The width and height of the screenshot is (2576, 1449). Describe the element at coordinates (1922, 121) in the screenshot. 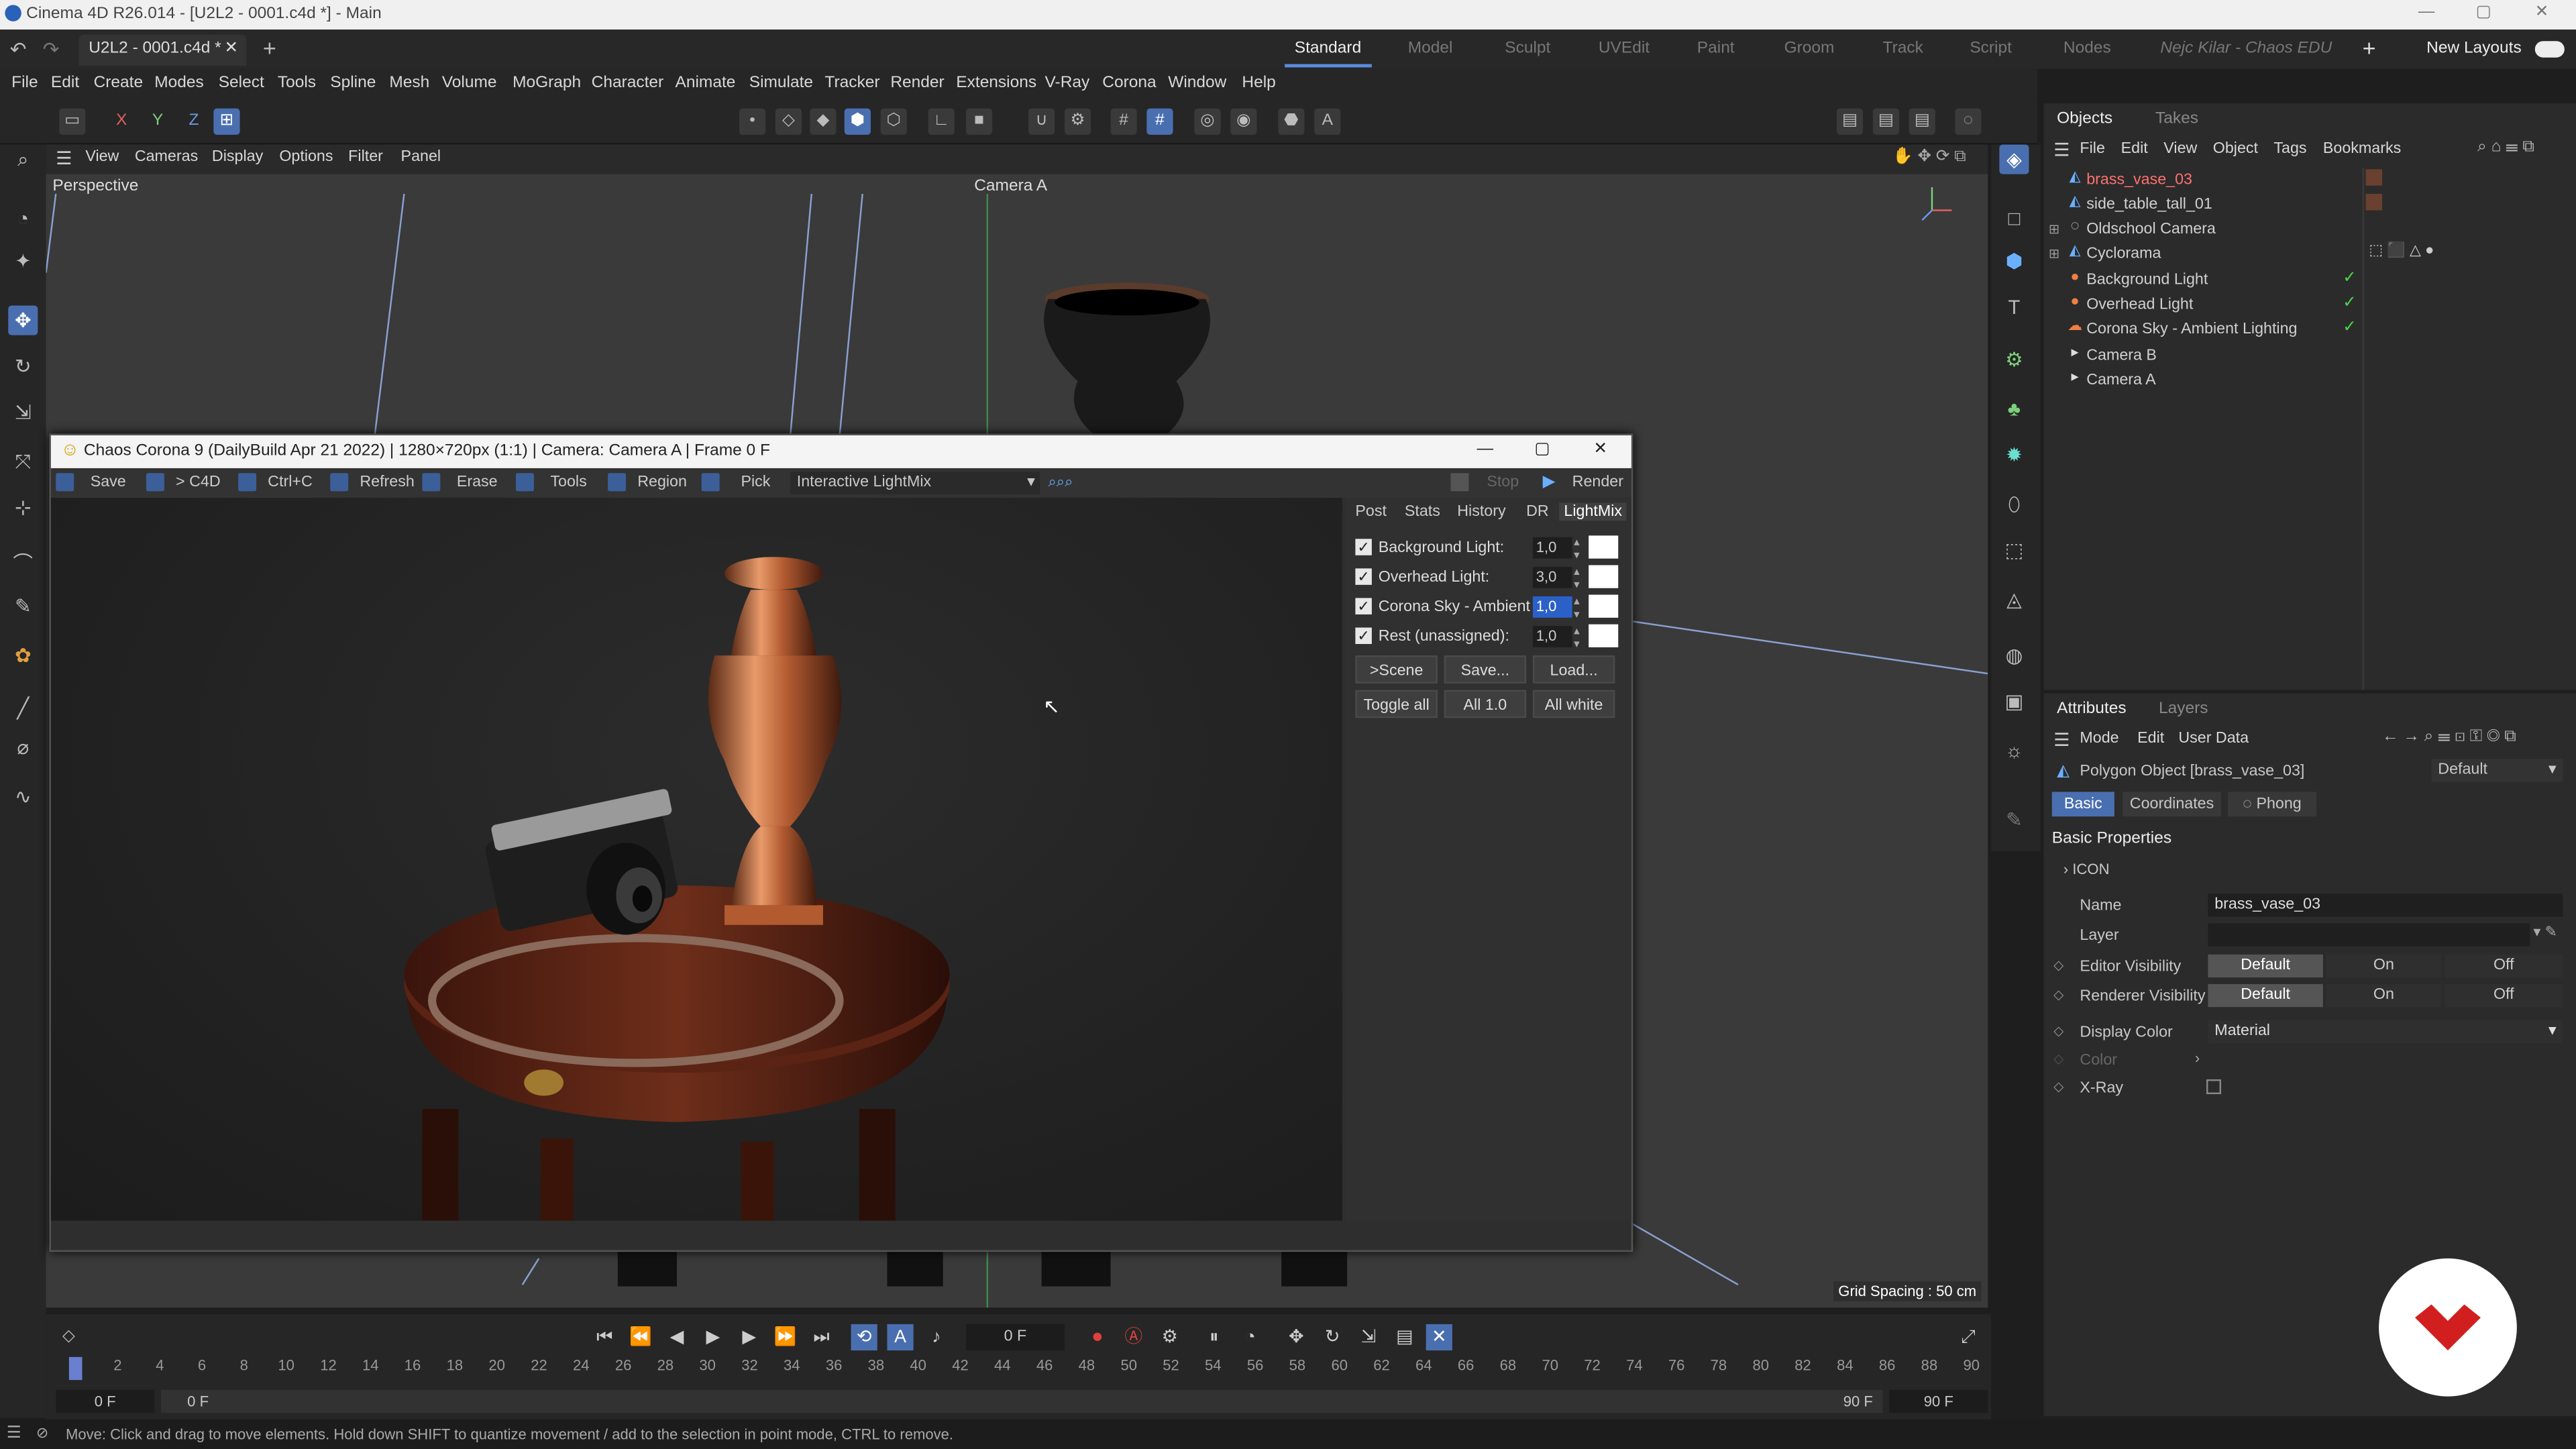

I see `render-settings-icon: ▤` at that location.